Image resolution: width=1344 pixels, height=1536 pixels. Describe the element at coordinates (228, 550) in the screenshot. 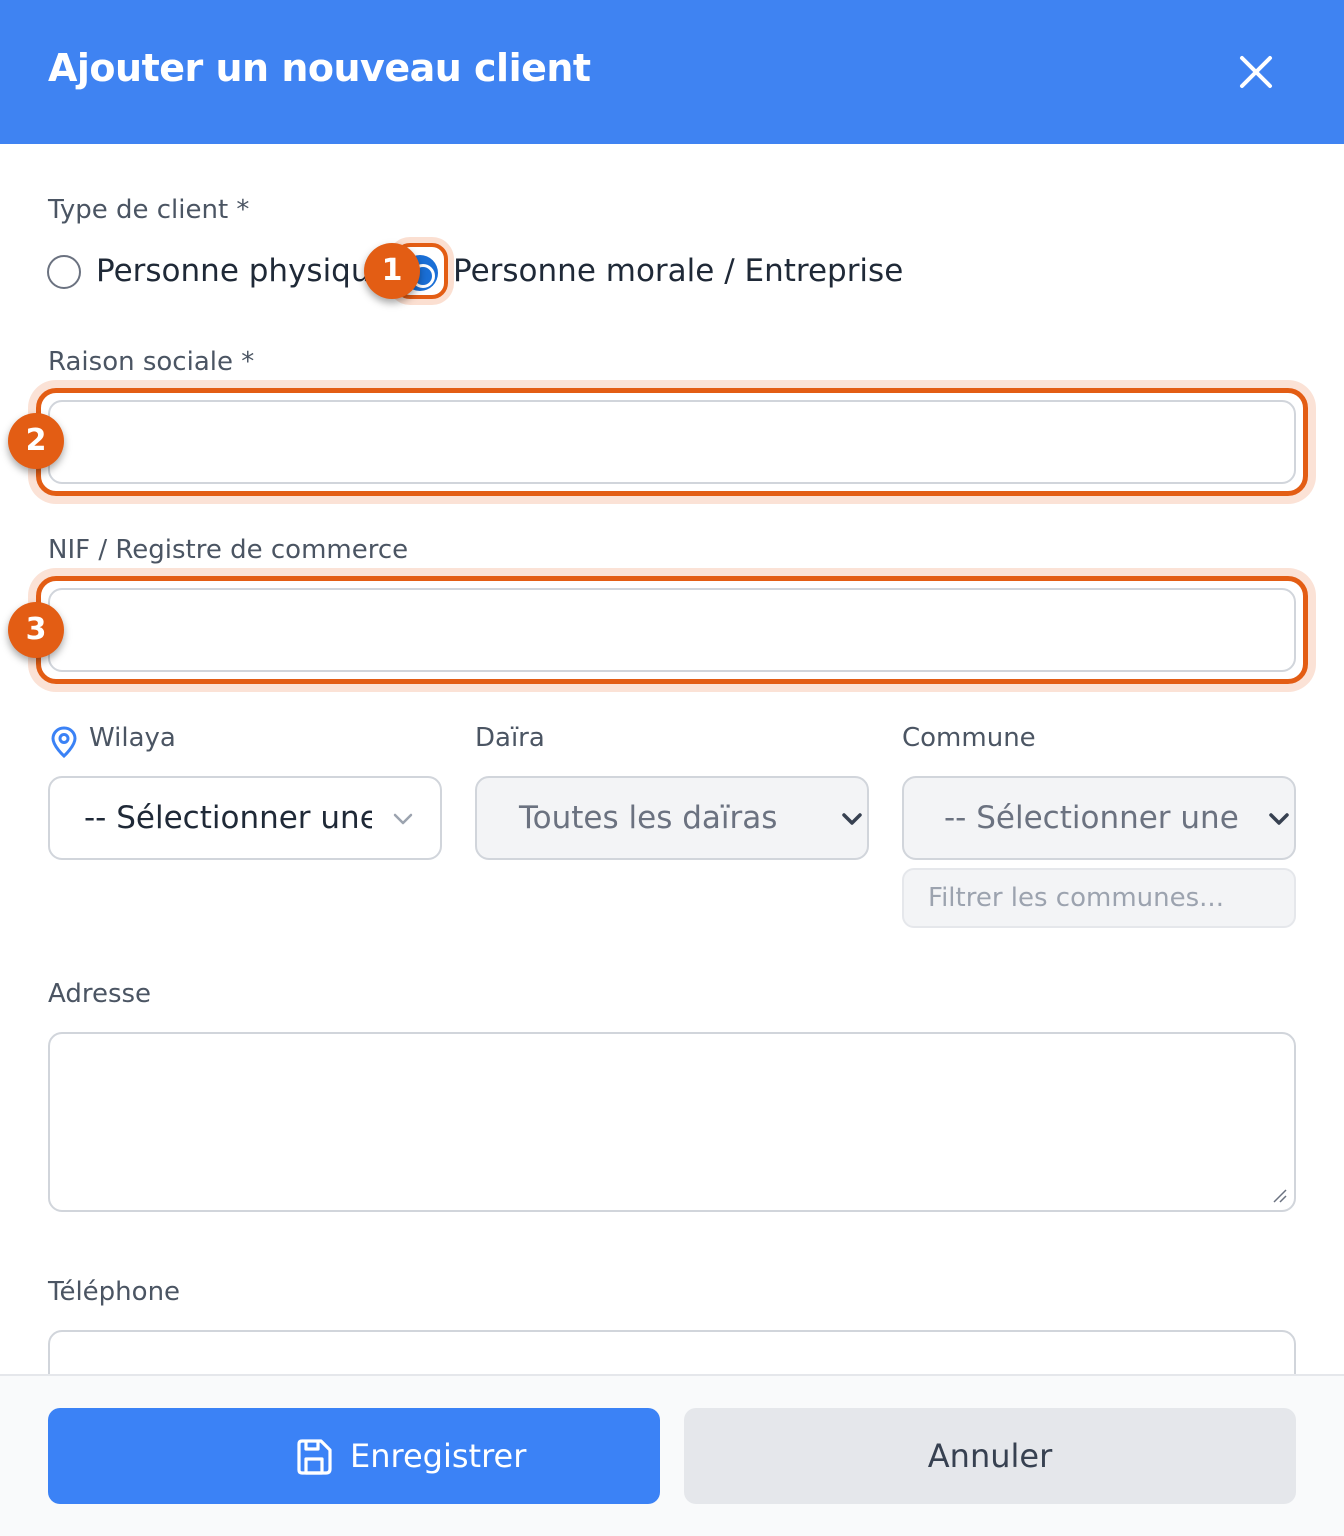

I see `nif-label: NIF / Registre de commerce` at that location.